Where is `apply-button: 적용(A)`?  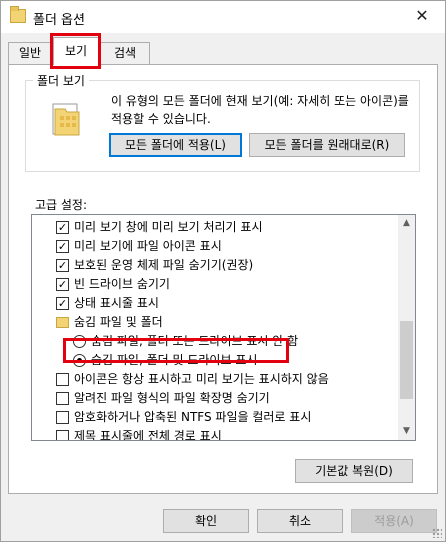 apply-button: 적용(A) is located at coordinates (394, 521).